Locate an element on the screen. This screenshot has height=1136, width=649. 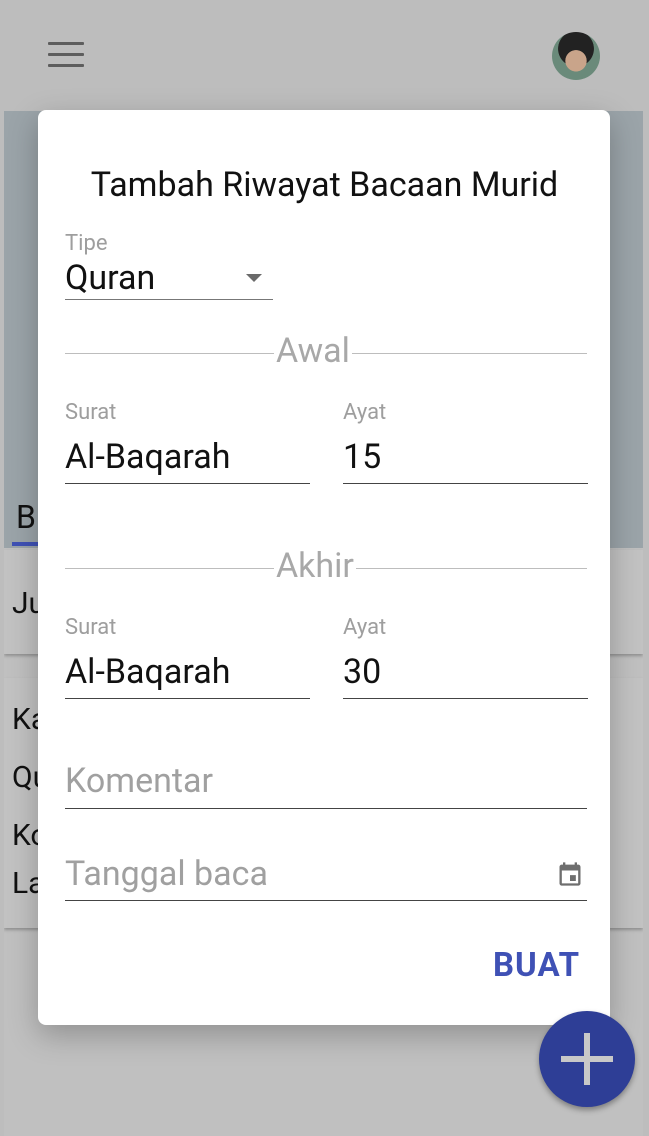
start-ayah-label: Ayat is located at coordinates (365, 412).